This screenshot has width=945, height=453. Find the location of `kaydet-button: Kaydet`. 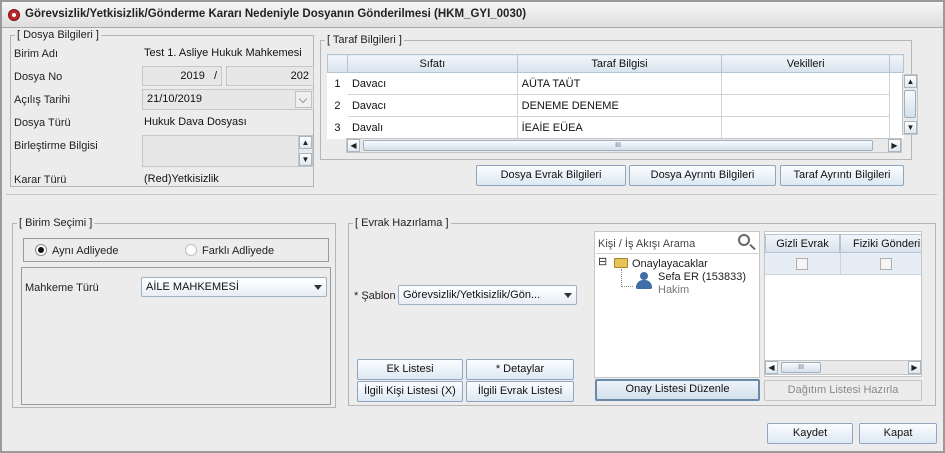

kaydet-button: Kaydet is located at coordinates (810, 433).